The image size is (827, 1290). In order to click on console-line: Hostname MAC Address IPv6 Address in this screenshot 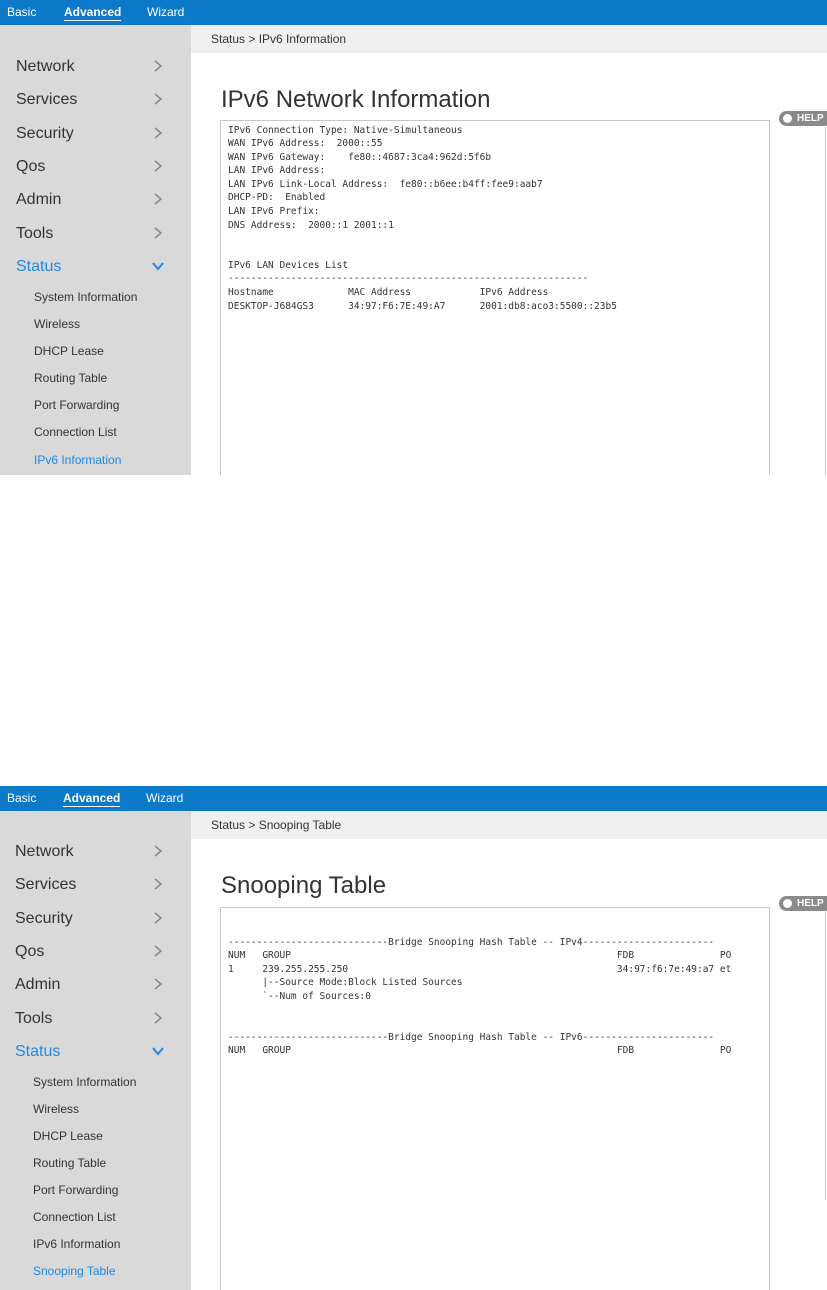, I will do `click(388, 292)`.